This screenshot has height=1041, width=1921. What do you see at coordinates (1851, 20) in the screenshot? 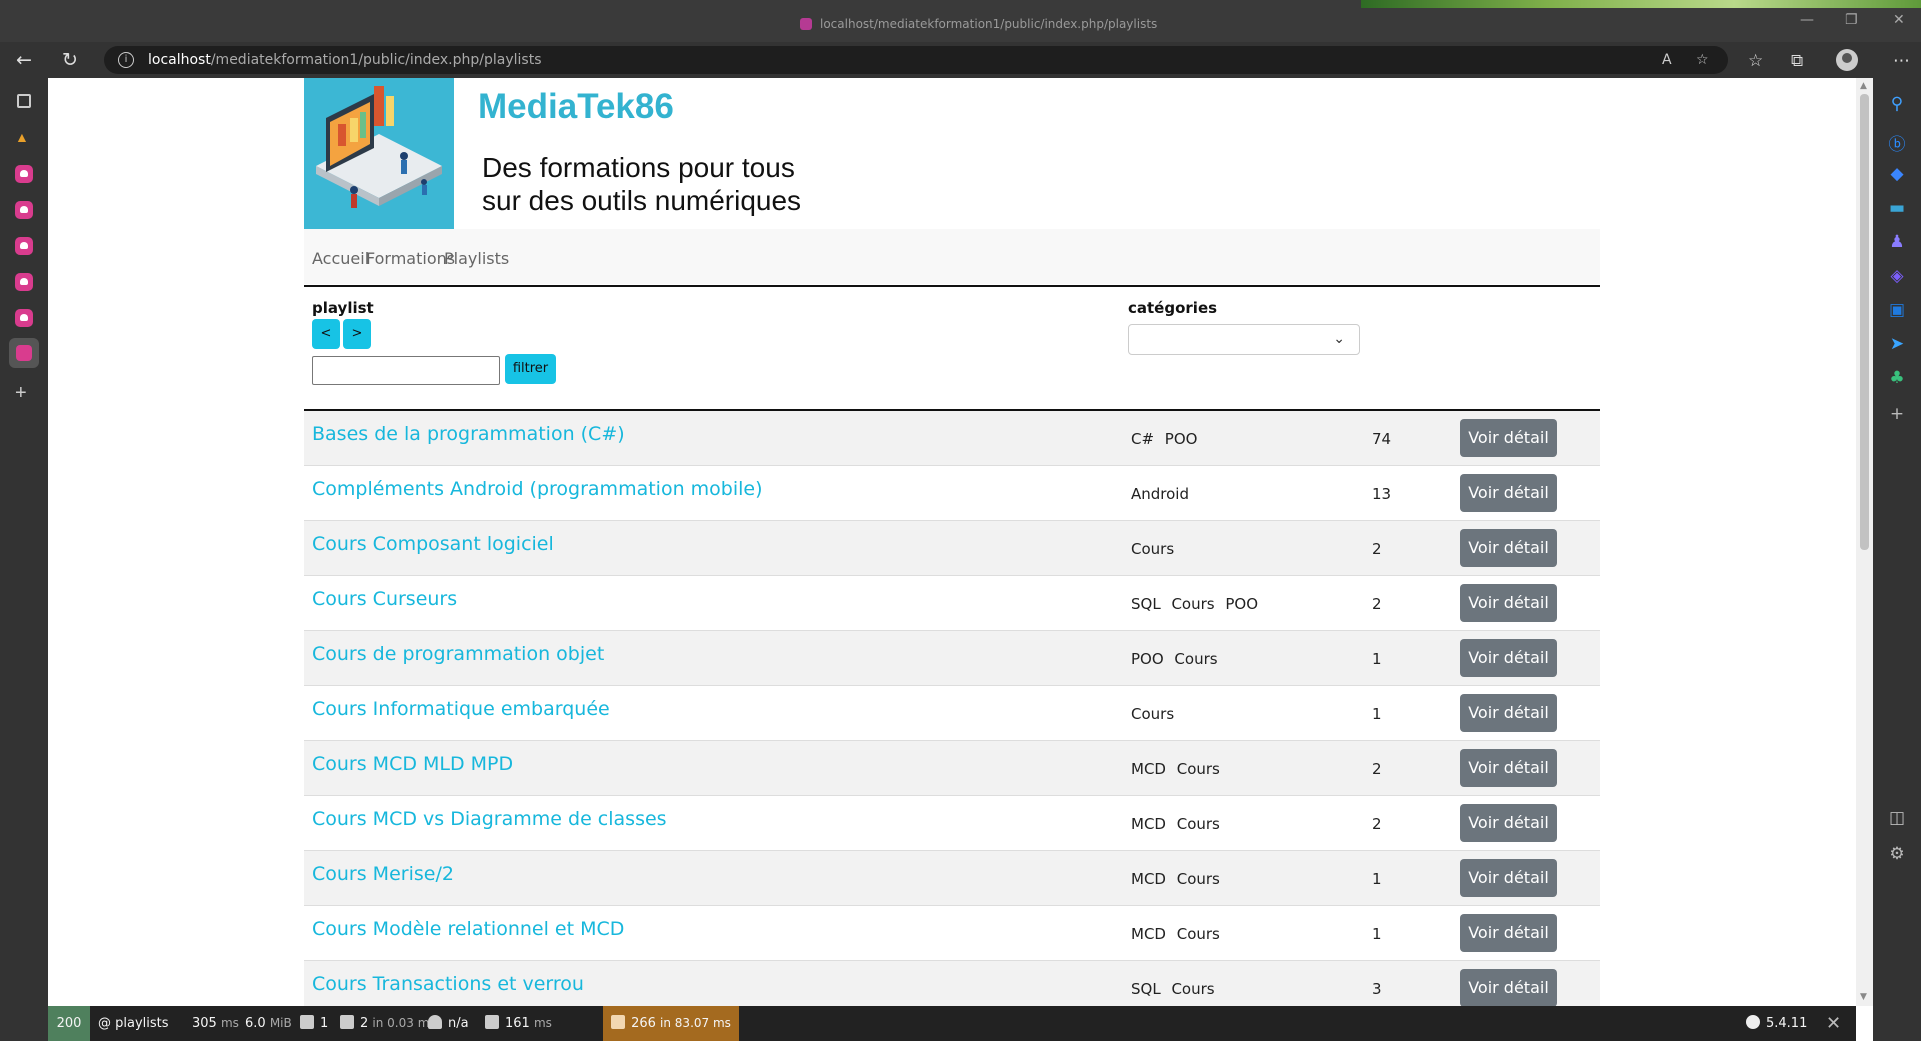
I see `restore-icon: ❐` at bounding box center [1851, 20].